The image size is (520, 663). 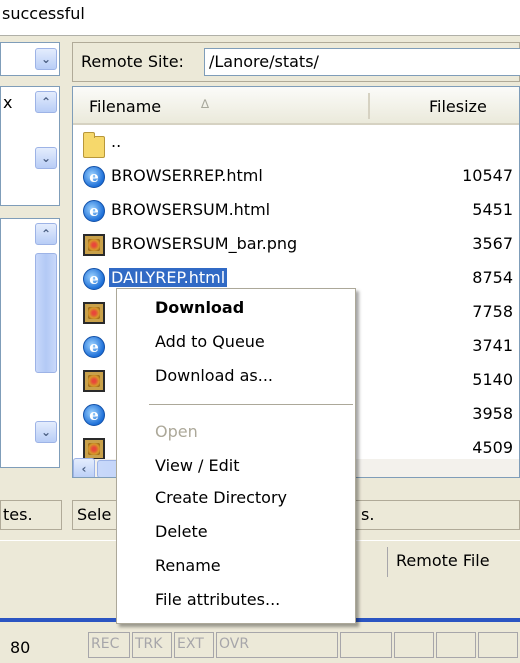 I want to click on status-value: 80, so click(x=20, y=647).